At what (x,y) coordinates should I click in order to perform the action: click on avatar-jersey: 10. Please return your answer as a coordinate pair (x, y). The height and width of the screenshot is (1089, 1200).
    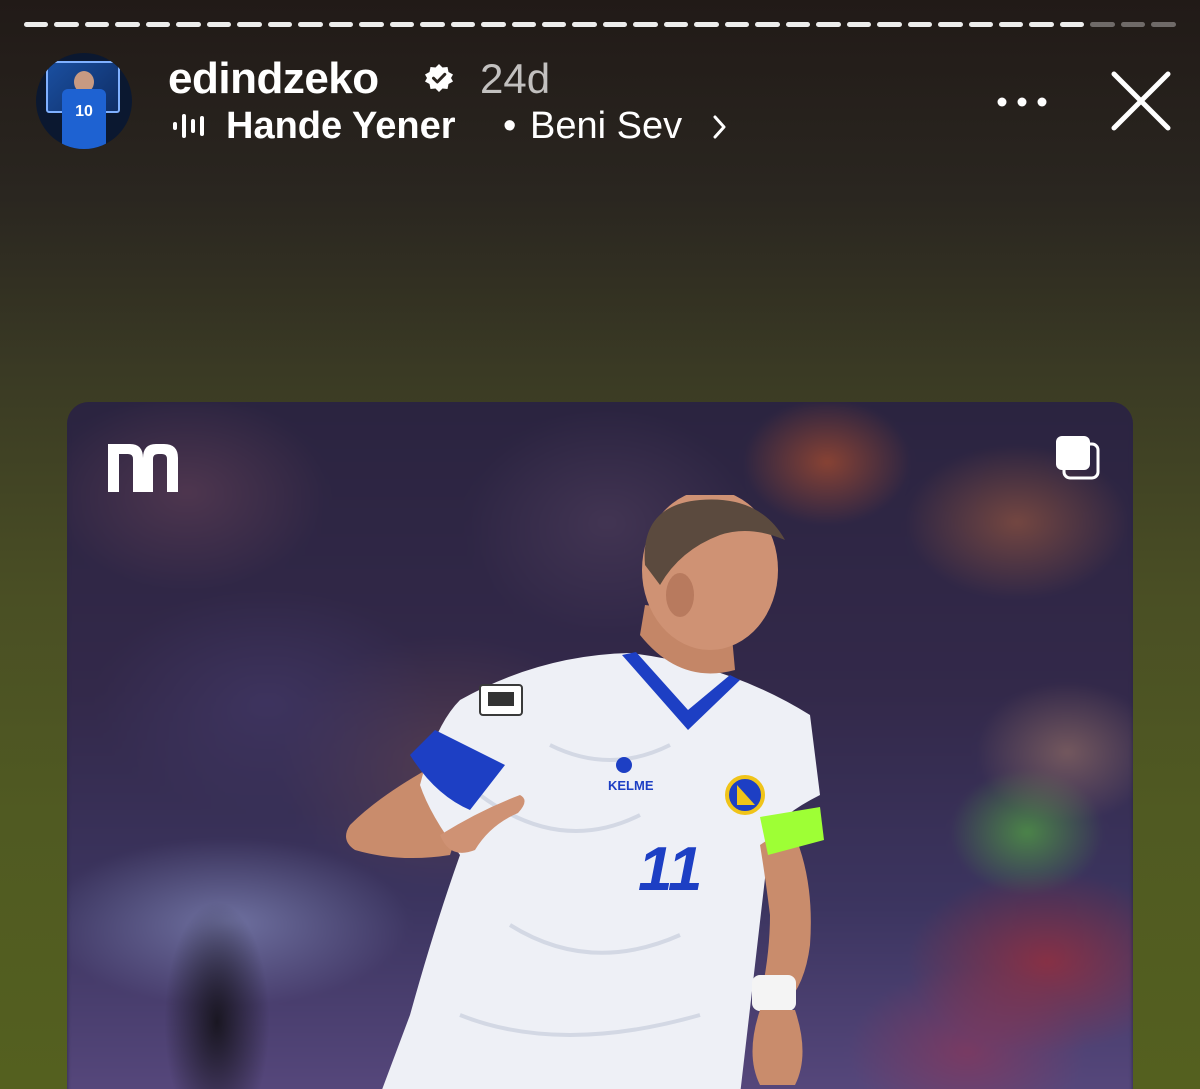
    Looking at the image, I should click on (84, 119).